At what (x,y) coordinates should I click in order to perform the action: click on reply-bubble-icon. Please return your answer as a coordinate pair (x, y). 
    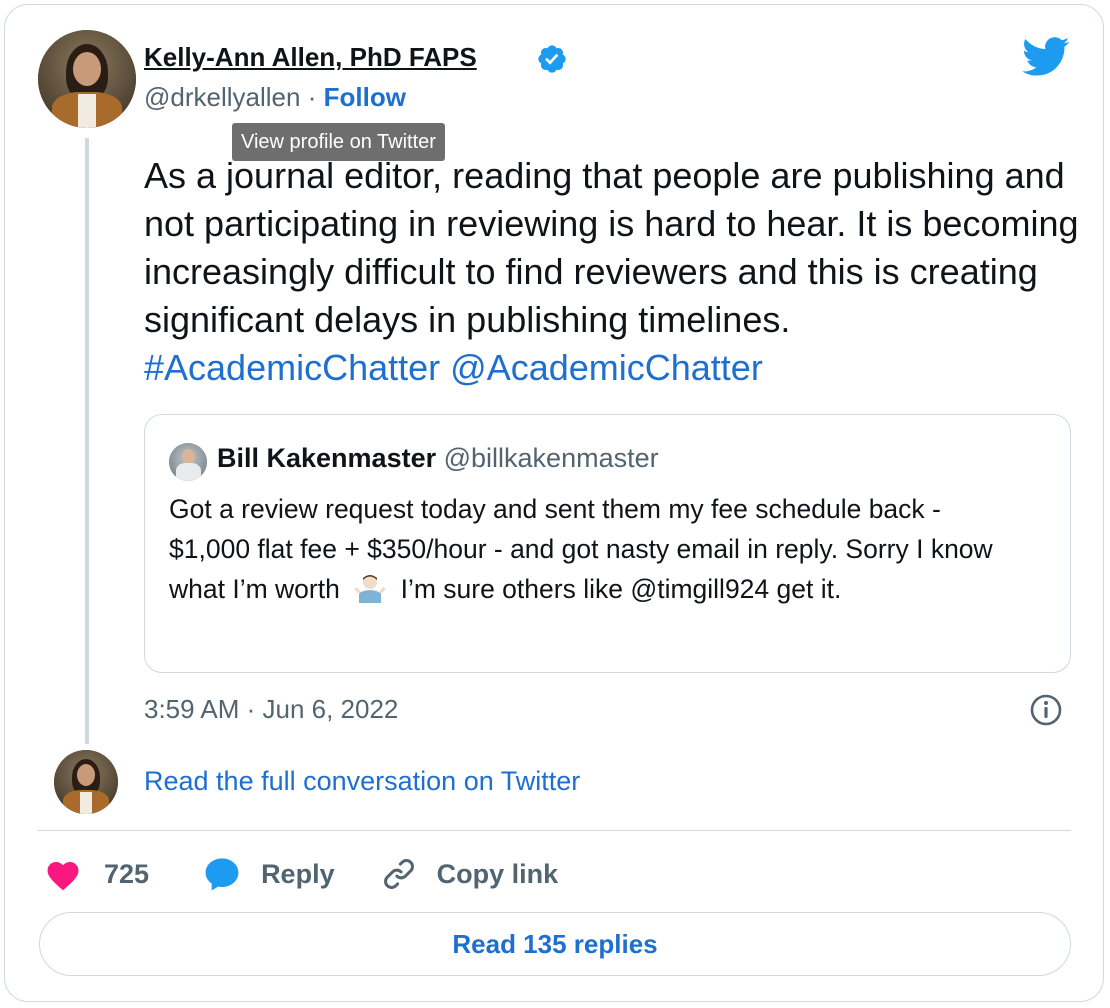
    Looking at the image, I should click on (222, 874).